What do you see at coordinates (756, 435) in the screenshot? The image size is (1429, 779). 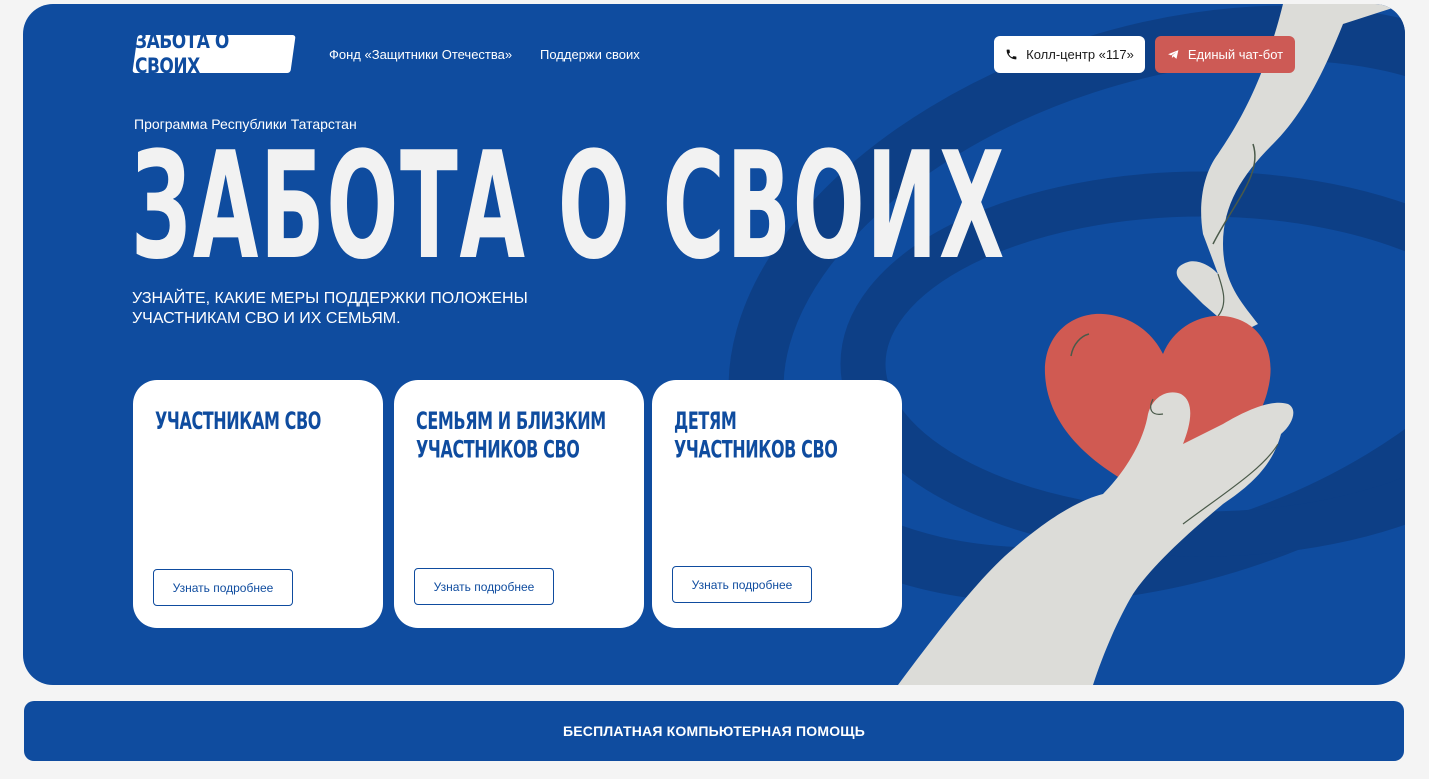 I see `card-title: Детям участников СВО` at bounding box center [756, 435].